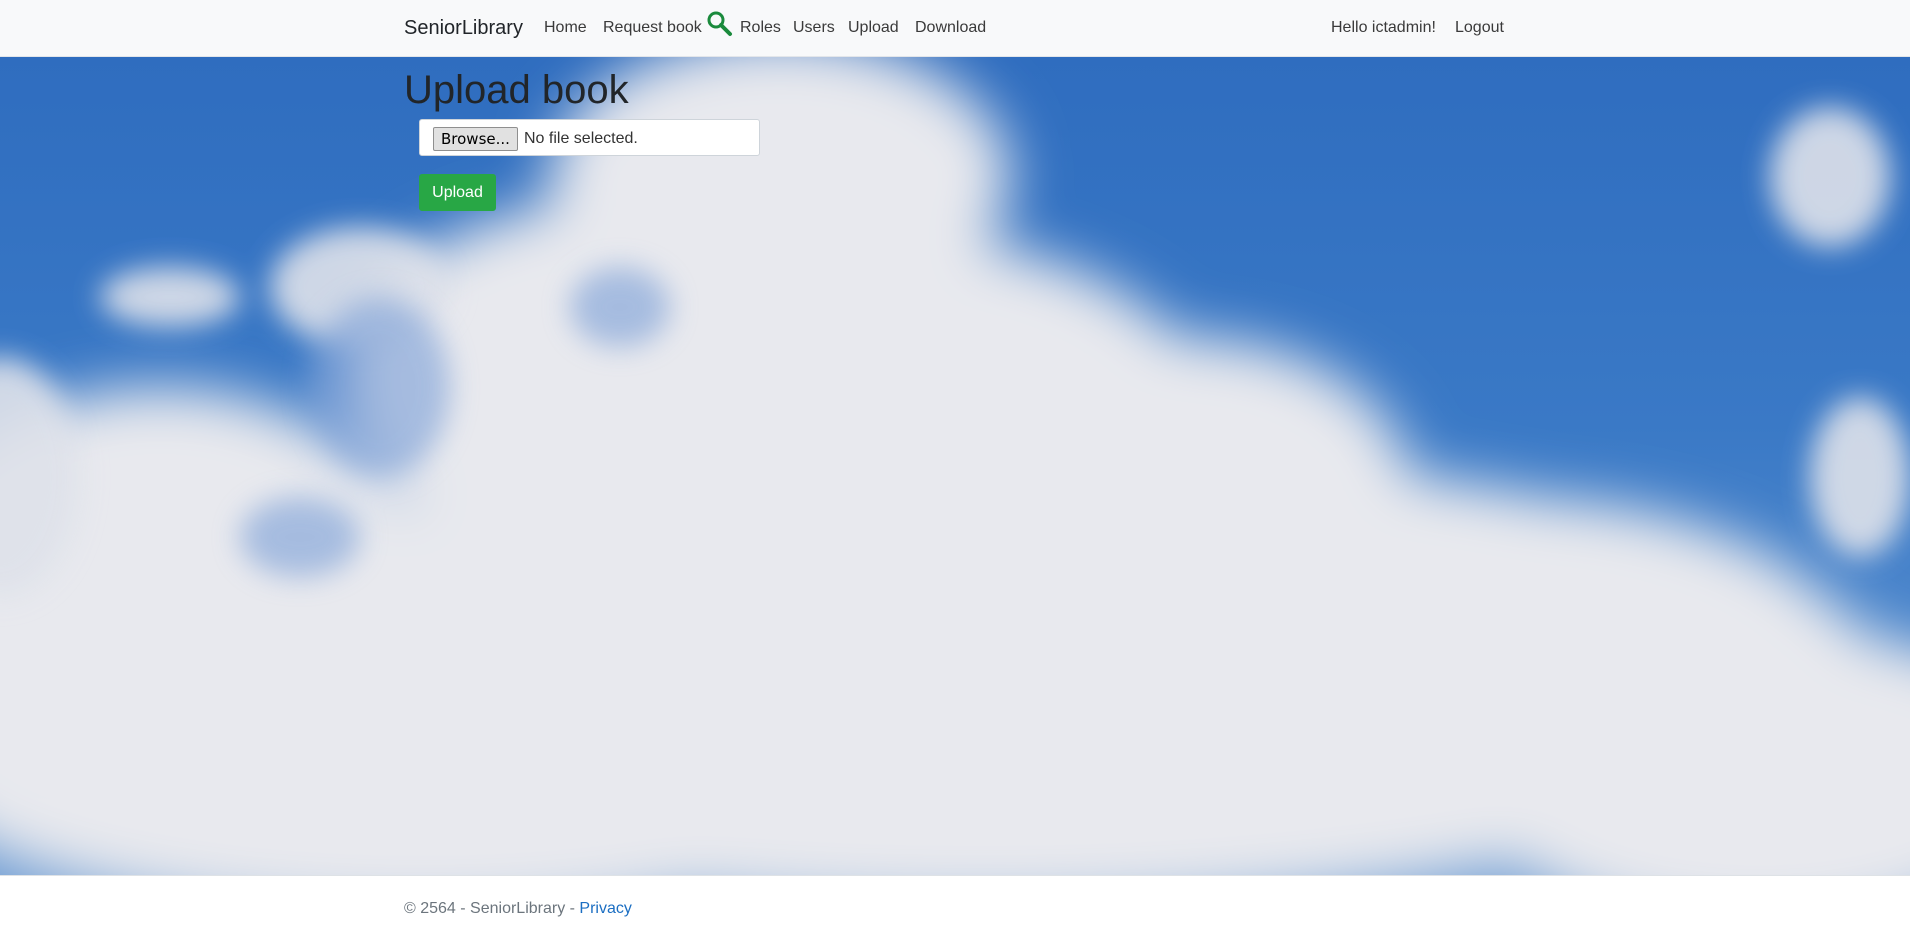 This screenshot has height=925, width=1910. What do you see at coordinates (565, 28) in the screenshot?
I see `nav-home: Home` at bounding box center [565, 28].